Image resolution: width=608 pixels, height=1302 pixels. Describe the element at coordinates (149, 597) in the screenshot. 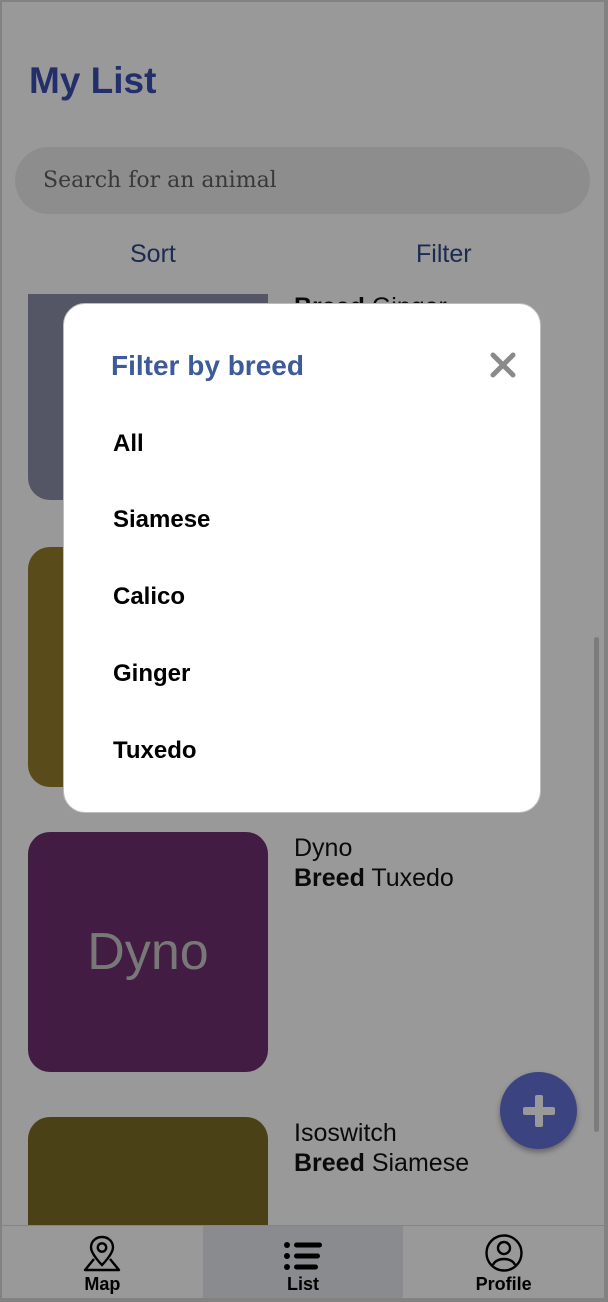

I see `filter-option-calico: Calico` at that location.